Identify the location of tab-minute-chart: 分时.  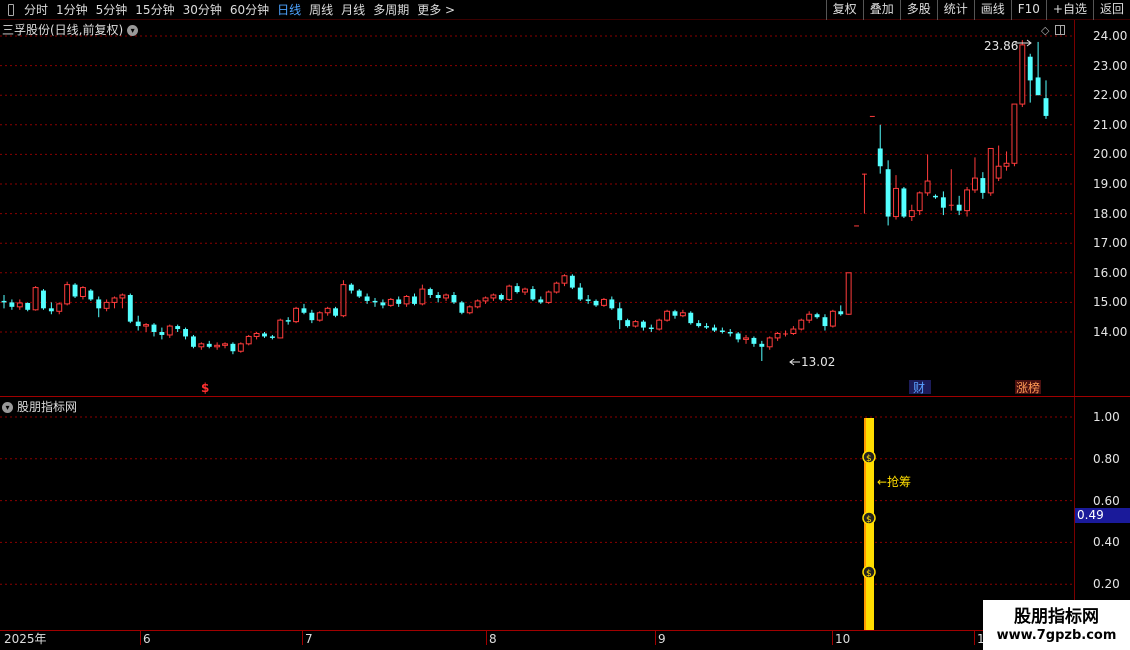
(36, 10).